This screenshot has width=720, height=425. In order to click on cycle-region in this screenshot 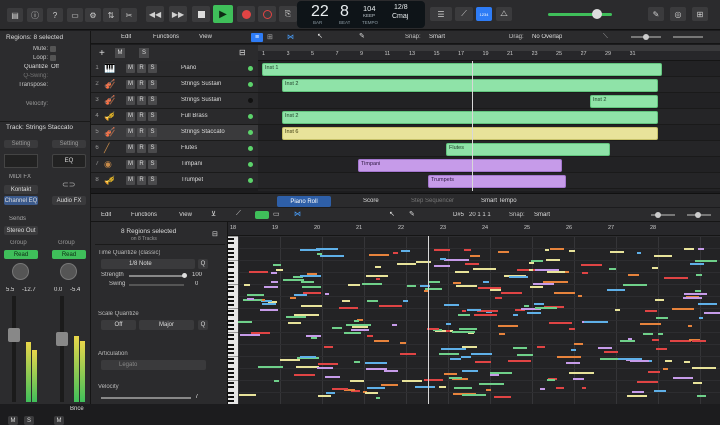, I will do `click(489, 48)`.